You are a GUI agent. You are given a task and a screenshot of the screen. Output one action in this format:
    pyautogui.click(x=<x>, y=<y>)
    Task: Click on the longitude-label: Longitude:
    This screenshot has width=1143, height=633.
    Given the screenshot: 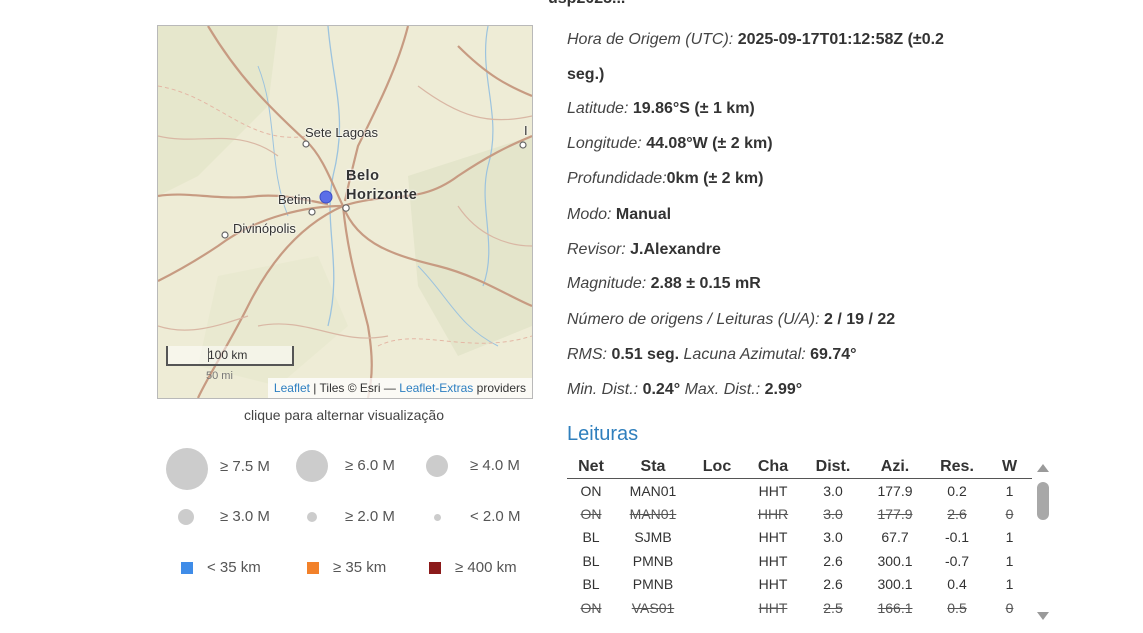 What is the action you would take?
    pyautogui.click(x=604, y=143)
    